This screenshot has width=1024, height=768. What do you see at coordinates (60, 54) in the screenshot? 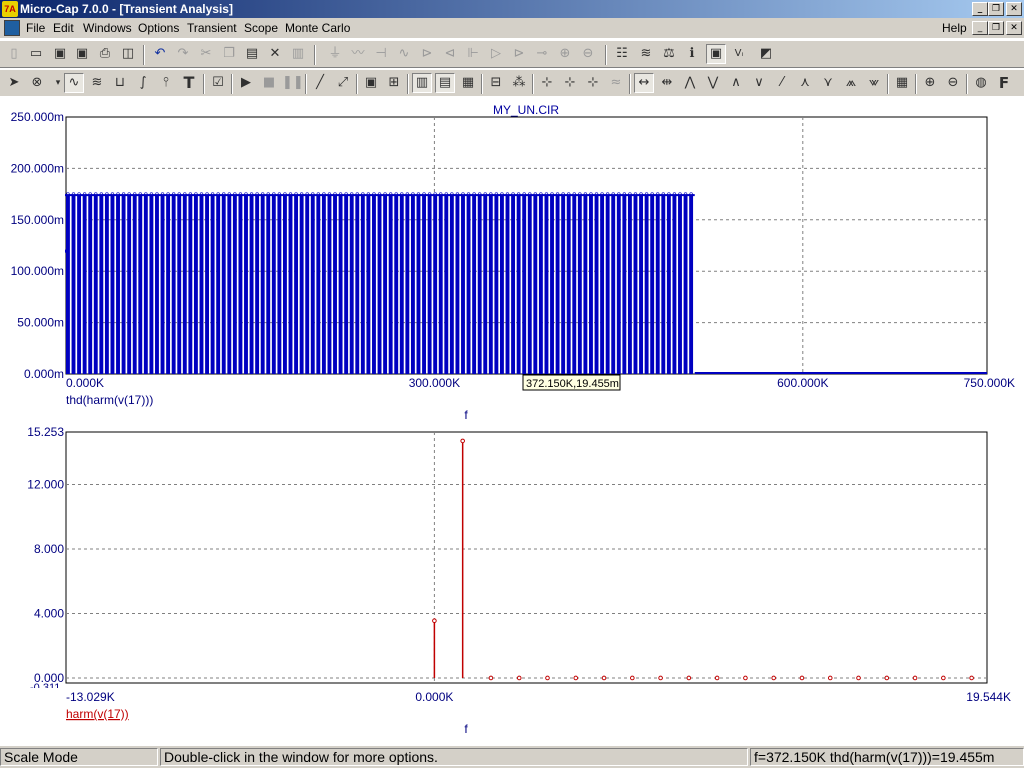
I see `save-icon: ▣` at bounding box center [60, 54].